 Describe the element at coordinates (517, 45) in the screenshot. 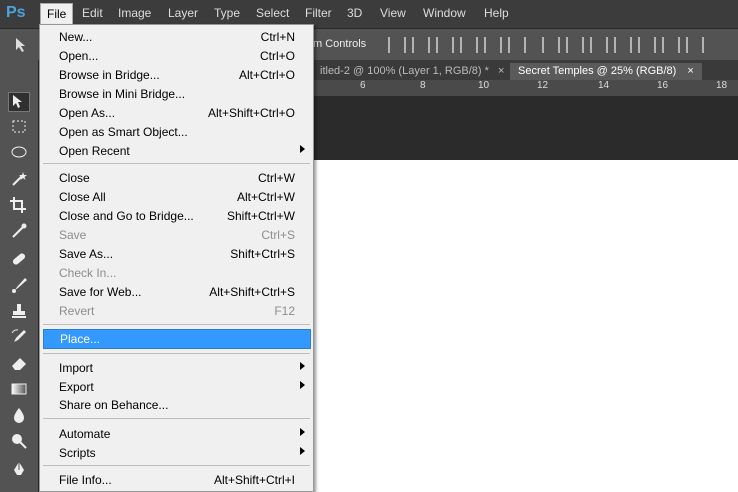

I see `align-right-icon` at that location.